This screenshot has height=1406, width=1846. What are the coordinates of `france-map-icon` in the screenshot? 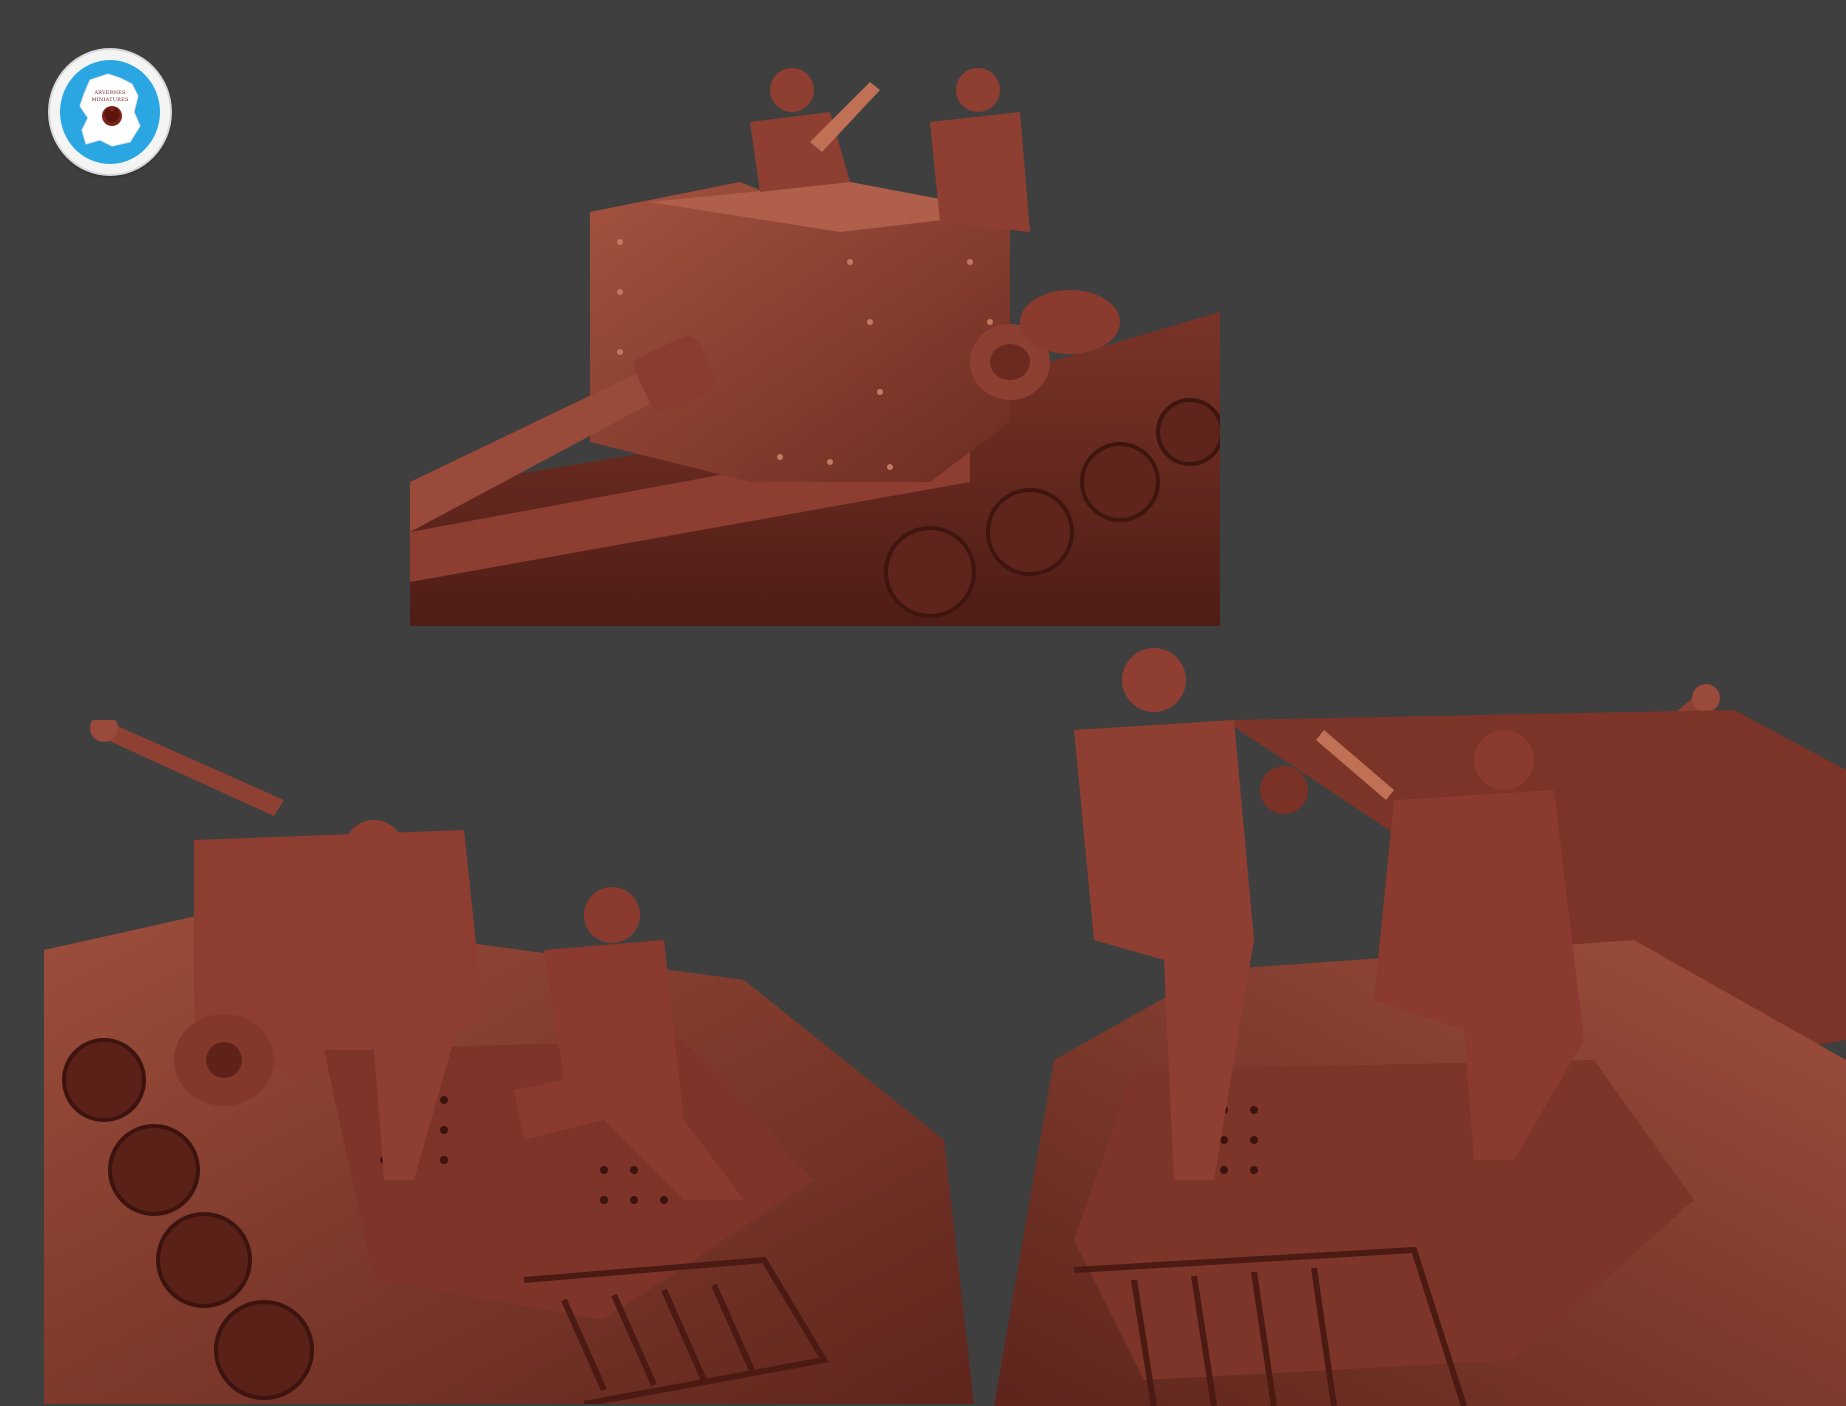 It's located at (110, 110).